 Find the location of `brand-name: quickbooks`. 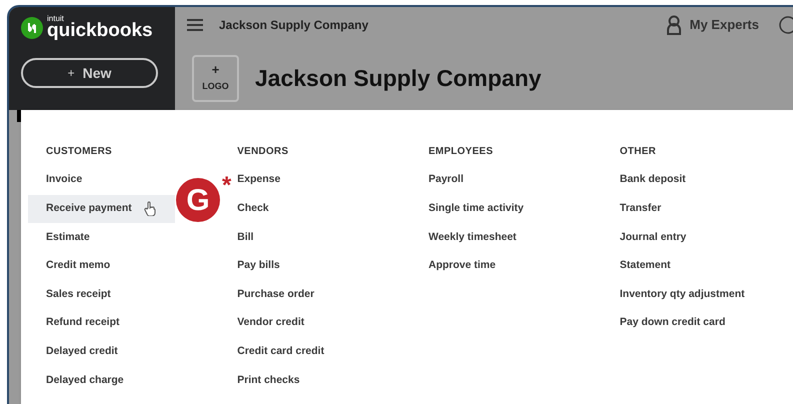

brand-name: quickbooks is located at coordinates (100, 30).